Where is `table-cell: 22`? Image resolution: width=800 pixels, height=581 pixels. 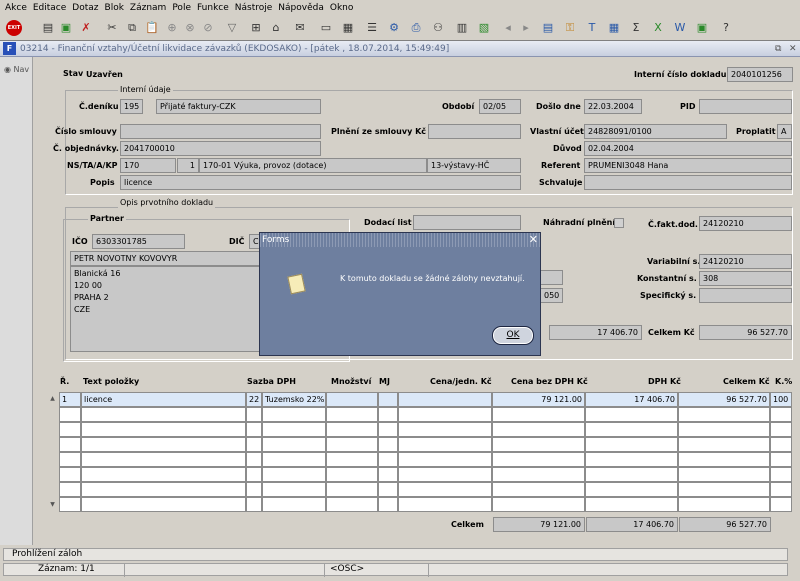 table-cell: 22 is located at coordinates (254, 399).